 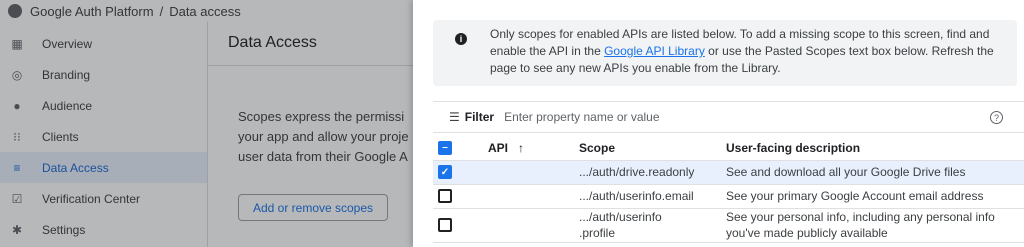 I want to click on table-header-row: – API ↑ Scope User-facing description, so click(x=728, y=148).